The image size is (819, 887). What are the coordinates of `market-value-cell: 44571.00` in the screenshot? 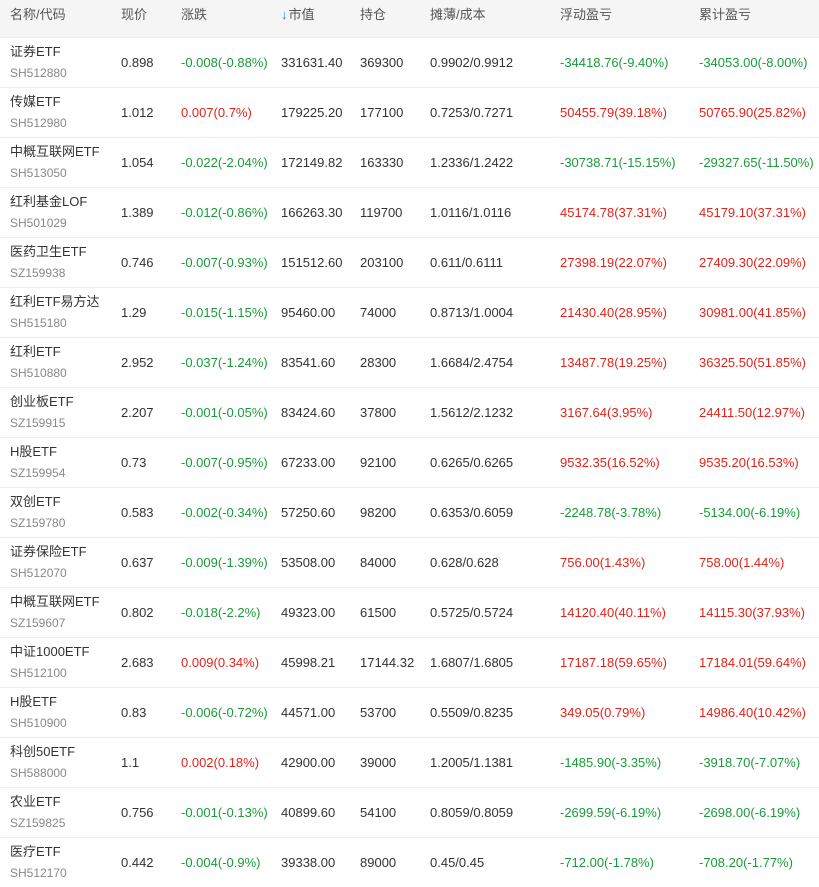 It's located at (308, 712).